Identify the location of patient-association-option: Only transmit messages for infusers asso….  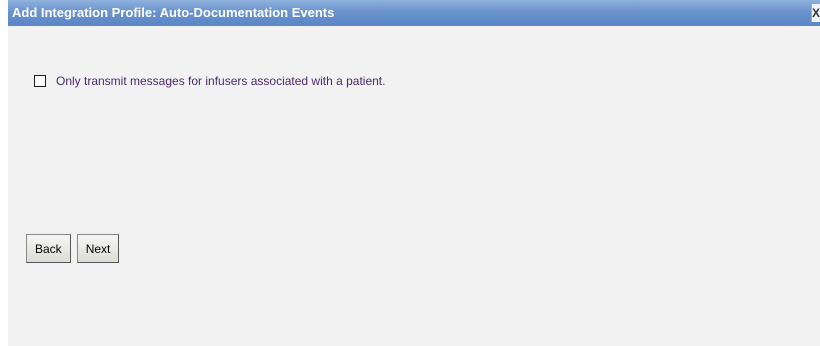
(209, 81).